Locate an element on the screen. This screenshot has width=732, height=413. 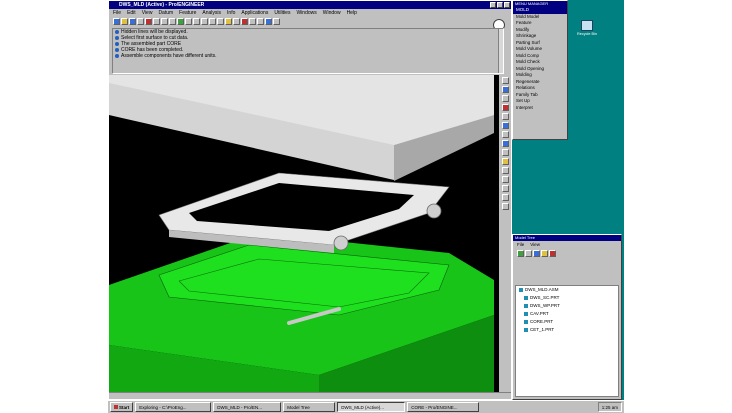
orient-icon is located at coordinates (180, 21).